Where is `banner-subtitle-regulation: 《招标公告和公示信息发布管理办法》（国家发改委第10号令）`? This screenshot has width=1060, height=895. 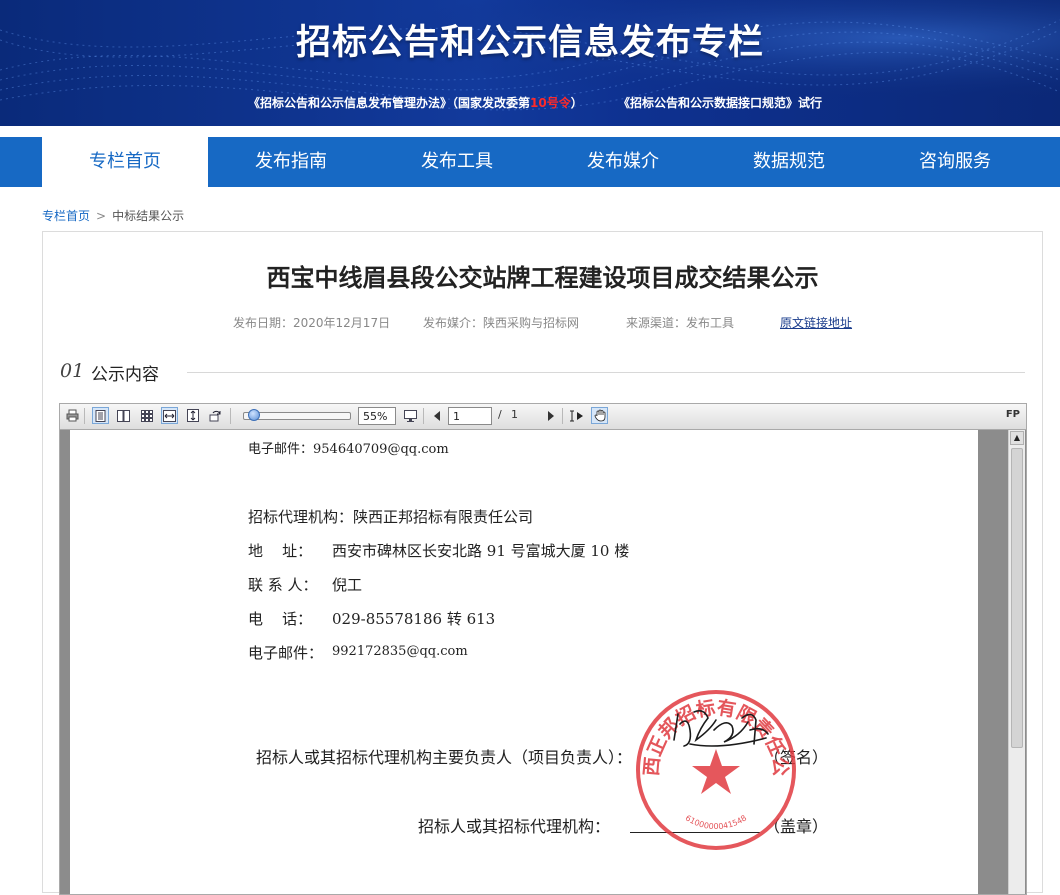
banner-subtitle-regulation: 《招标公告和公示信息发布管理办法》（国家发改委第10号令） is located at coordinates (415, 102).